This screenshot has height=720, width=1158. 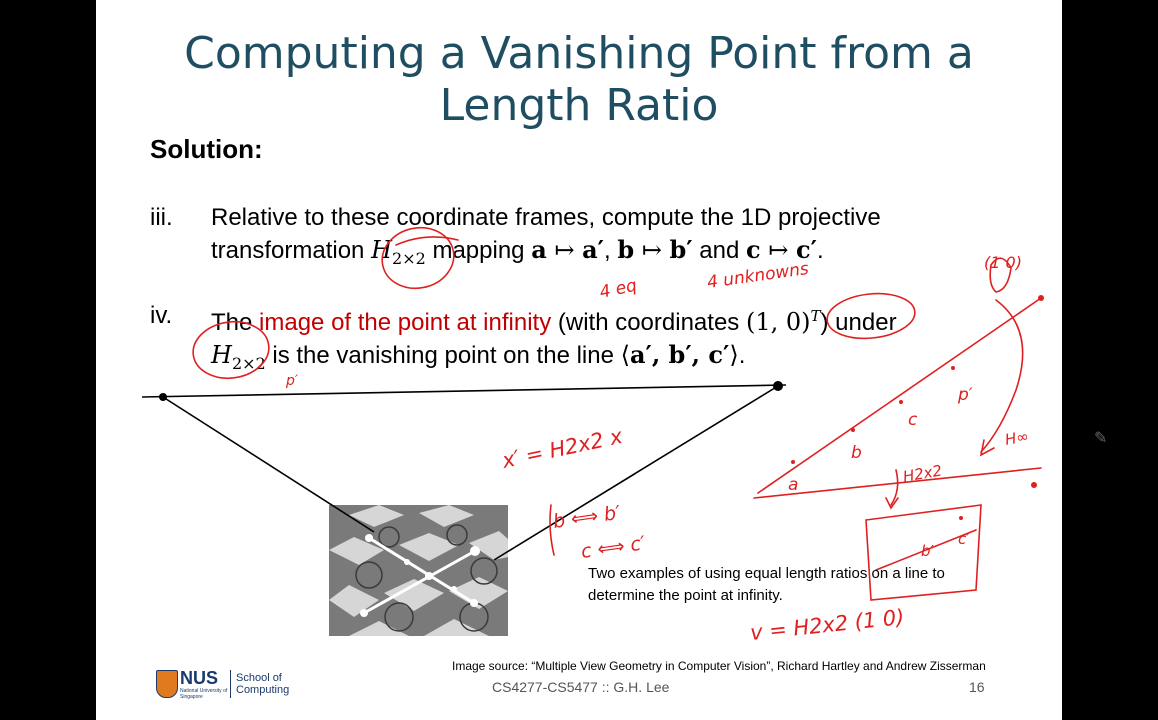 I want to click on ann-p-prime-1: p′, so click(x=292, y=381).